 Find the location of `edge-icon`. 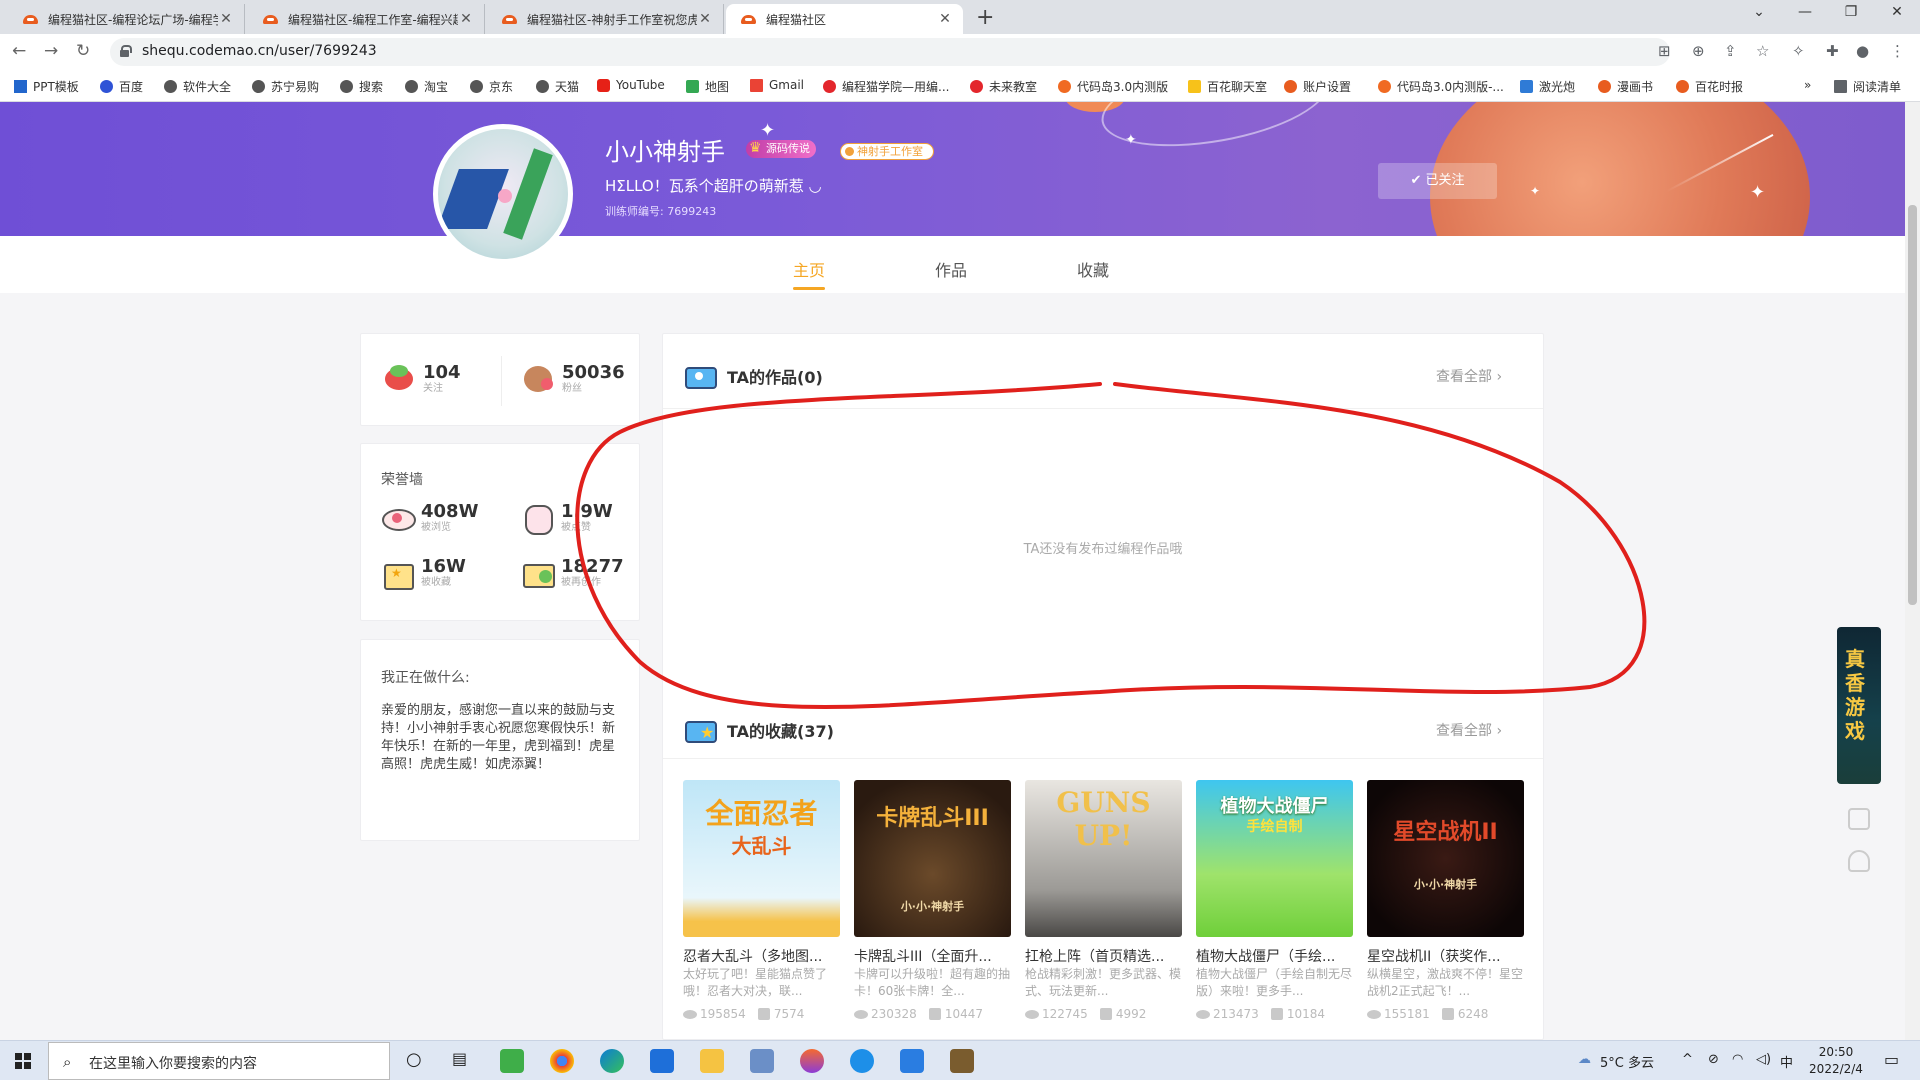

edge-icon is located at coordinates (612, 1061).